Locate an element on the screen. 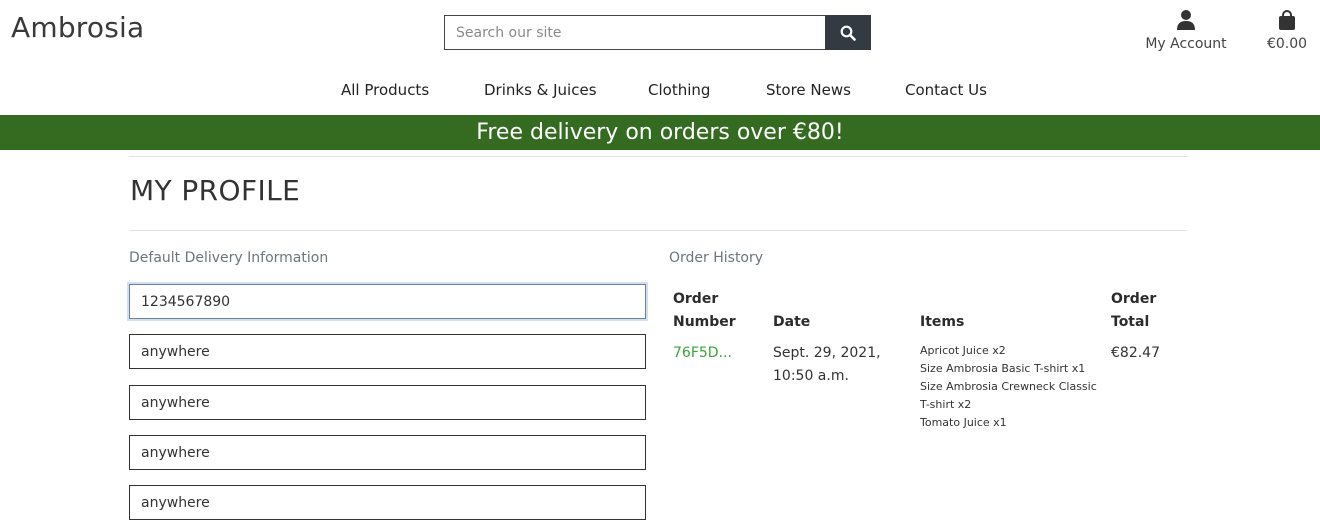 The width and height of the screenshot is (1320, 530). delivery-heading: Default Delivery Information is located at coordinates (229, 258).